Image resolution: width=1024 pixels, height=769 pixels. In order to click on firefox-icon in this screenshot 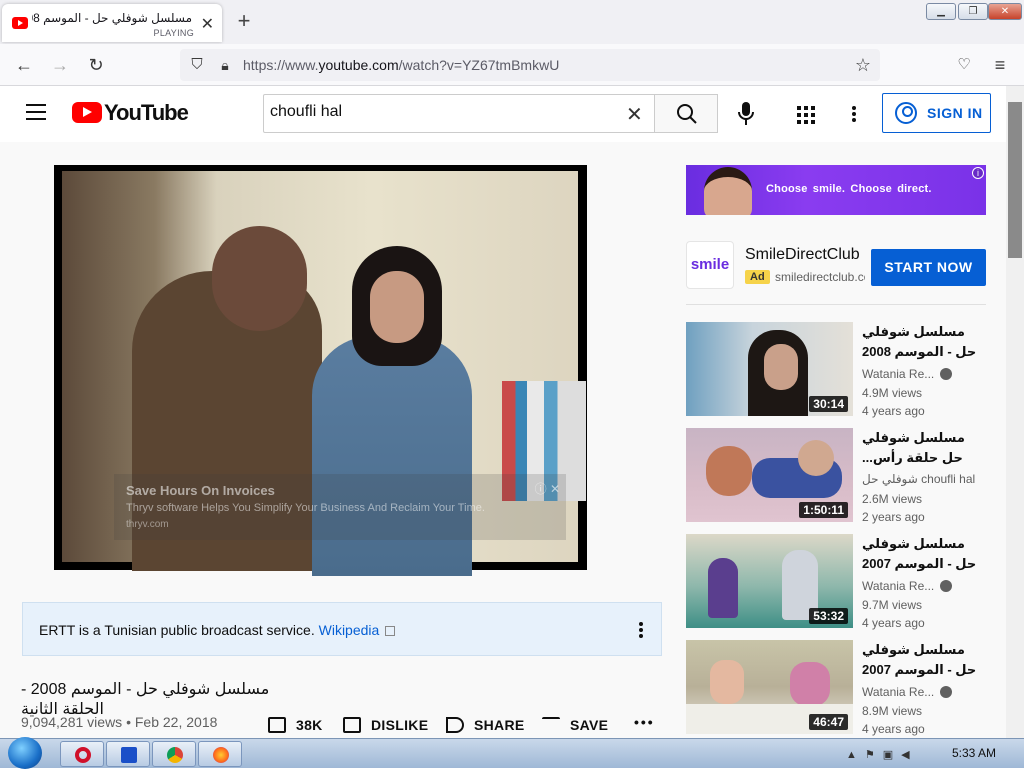, I will do `click(221, 755)`.